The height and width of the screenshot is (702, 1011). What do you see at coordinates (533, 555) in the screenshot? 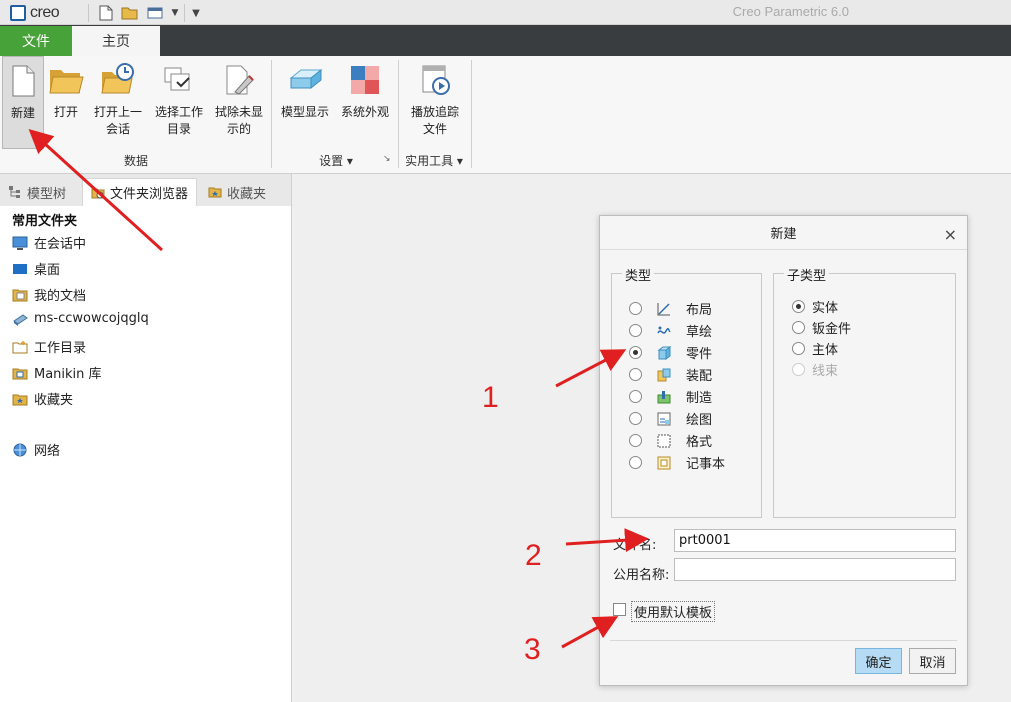
I see `annotation-step-2: 2` at bounding box center [533, 555].